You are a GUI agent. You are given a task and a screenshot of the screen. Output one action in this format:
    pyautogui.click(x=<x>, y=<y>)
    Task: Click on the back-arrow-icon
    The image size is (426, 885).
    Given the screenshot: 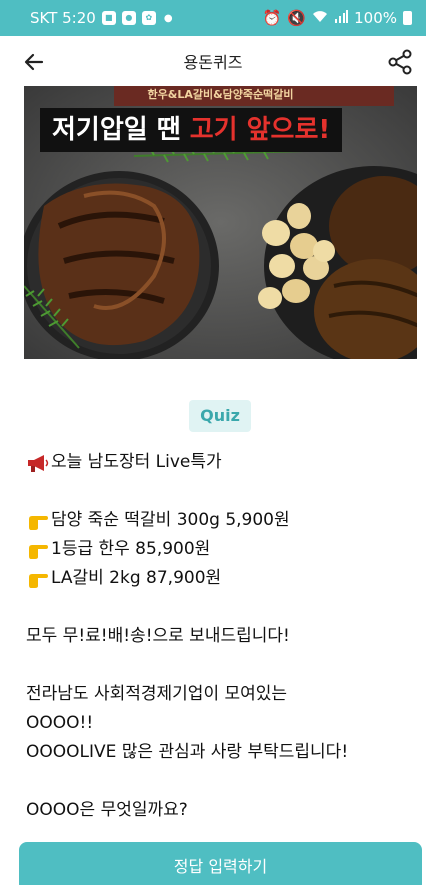 What is the action you would take?
    pyautogui.click(x=34, y=62)
    